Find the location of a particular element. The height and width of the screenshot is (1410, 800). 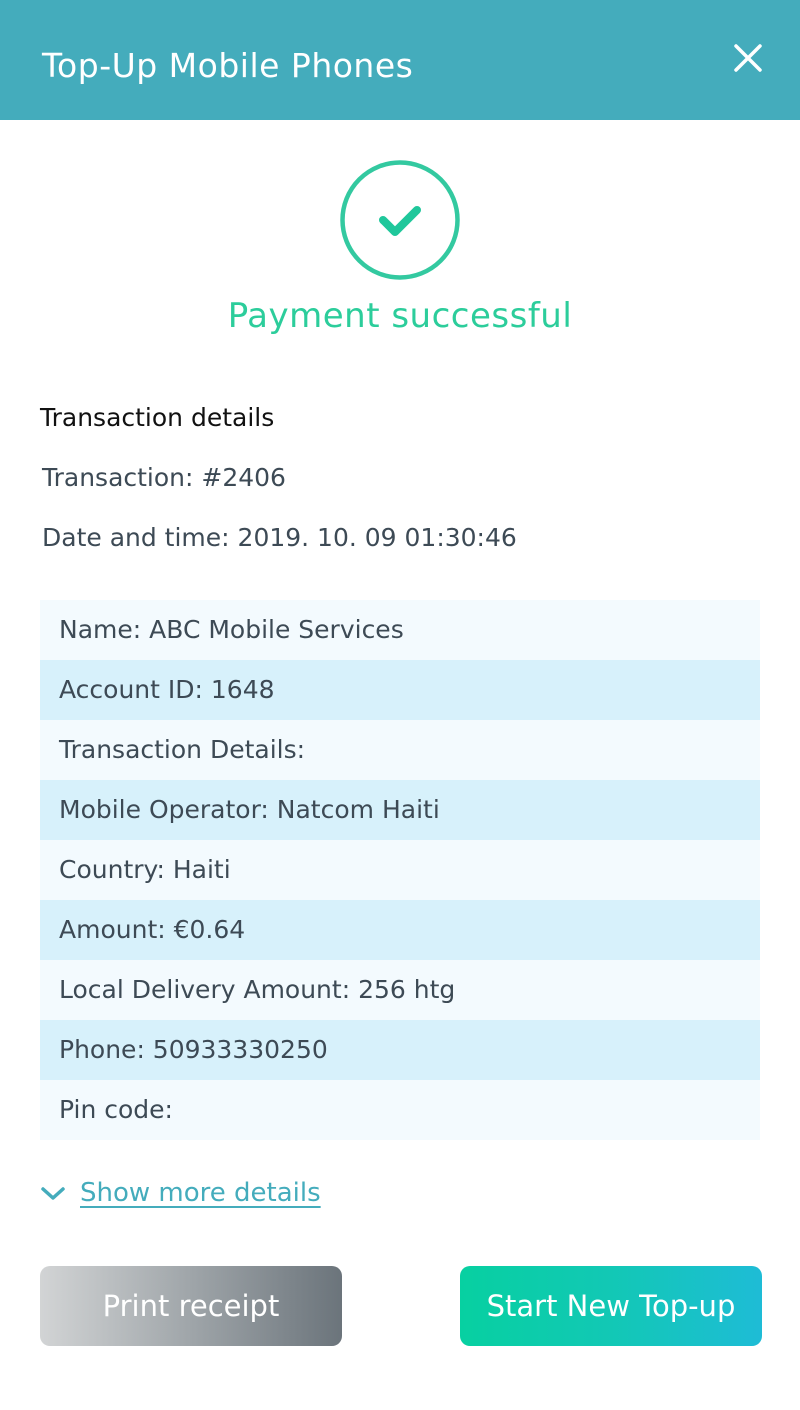

chevron-down-icon is located at coordinates (53, 1193).